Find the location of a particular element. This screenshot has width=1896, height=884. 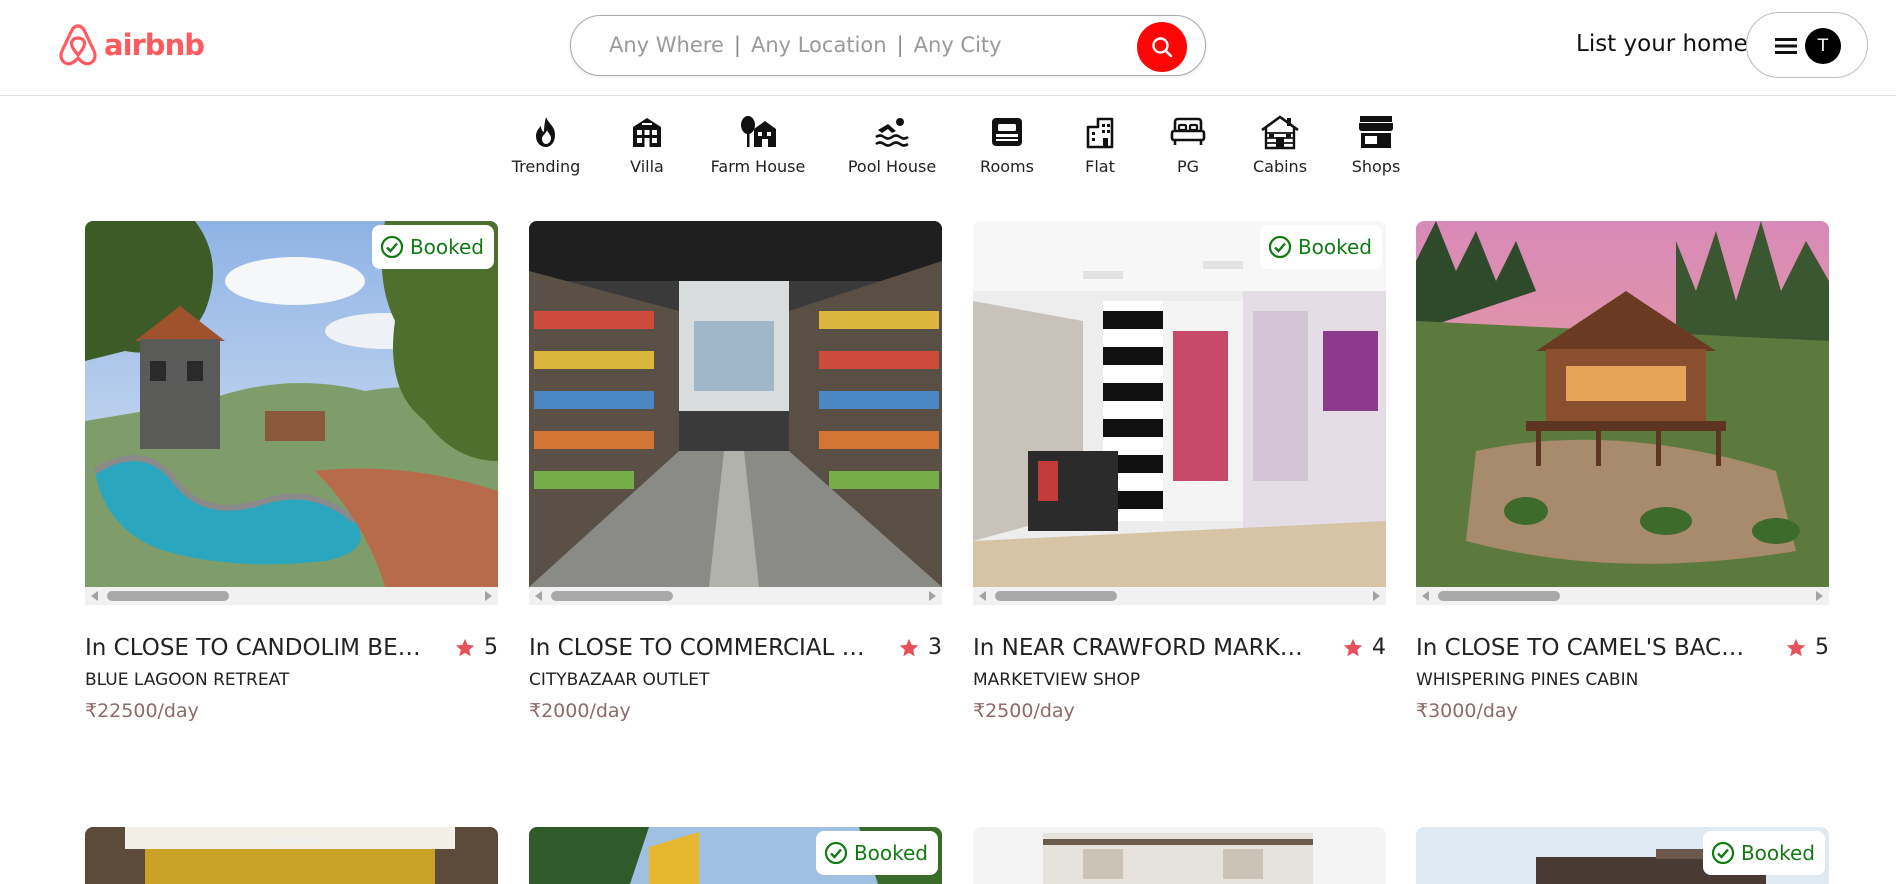

bed-outline-icon is located at coordinates (1188, 132).